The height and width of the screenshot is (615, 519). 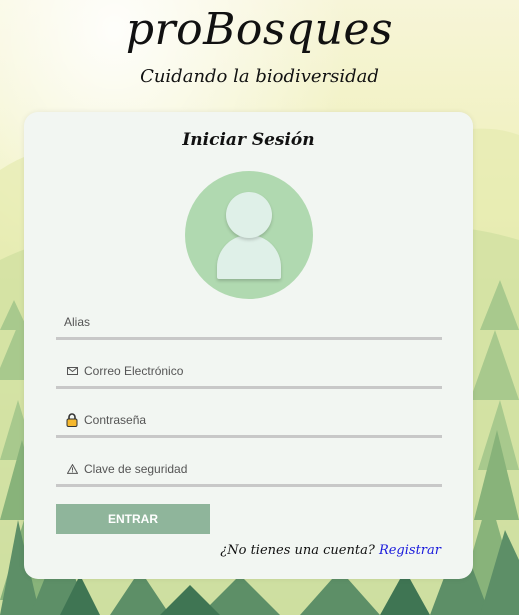 I want to click on submit-button: ENTRAR, so click(x=133, y=519).